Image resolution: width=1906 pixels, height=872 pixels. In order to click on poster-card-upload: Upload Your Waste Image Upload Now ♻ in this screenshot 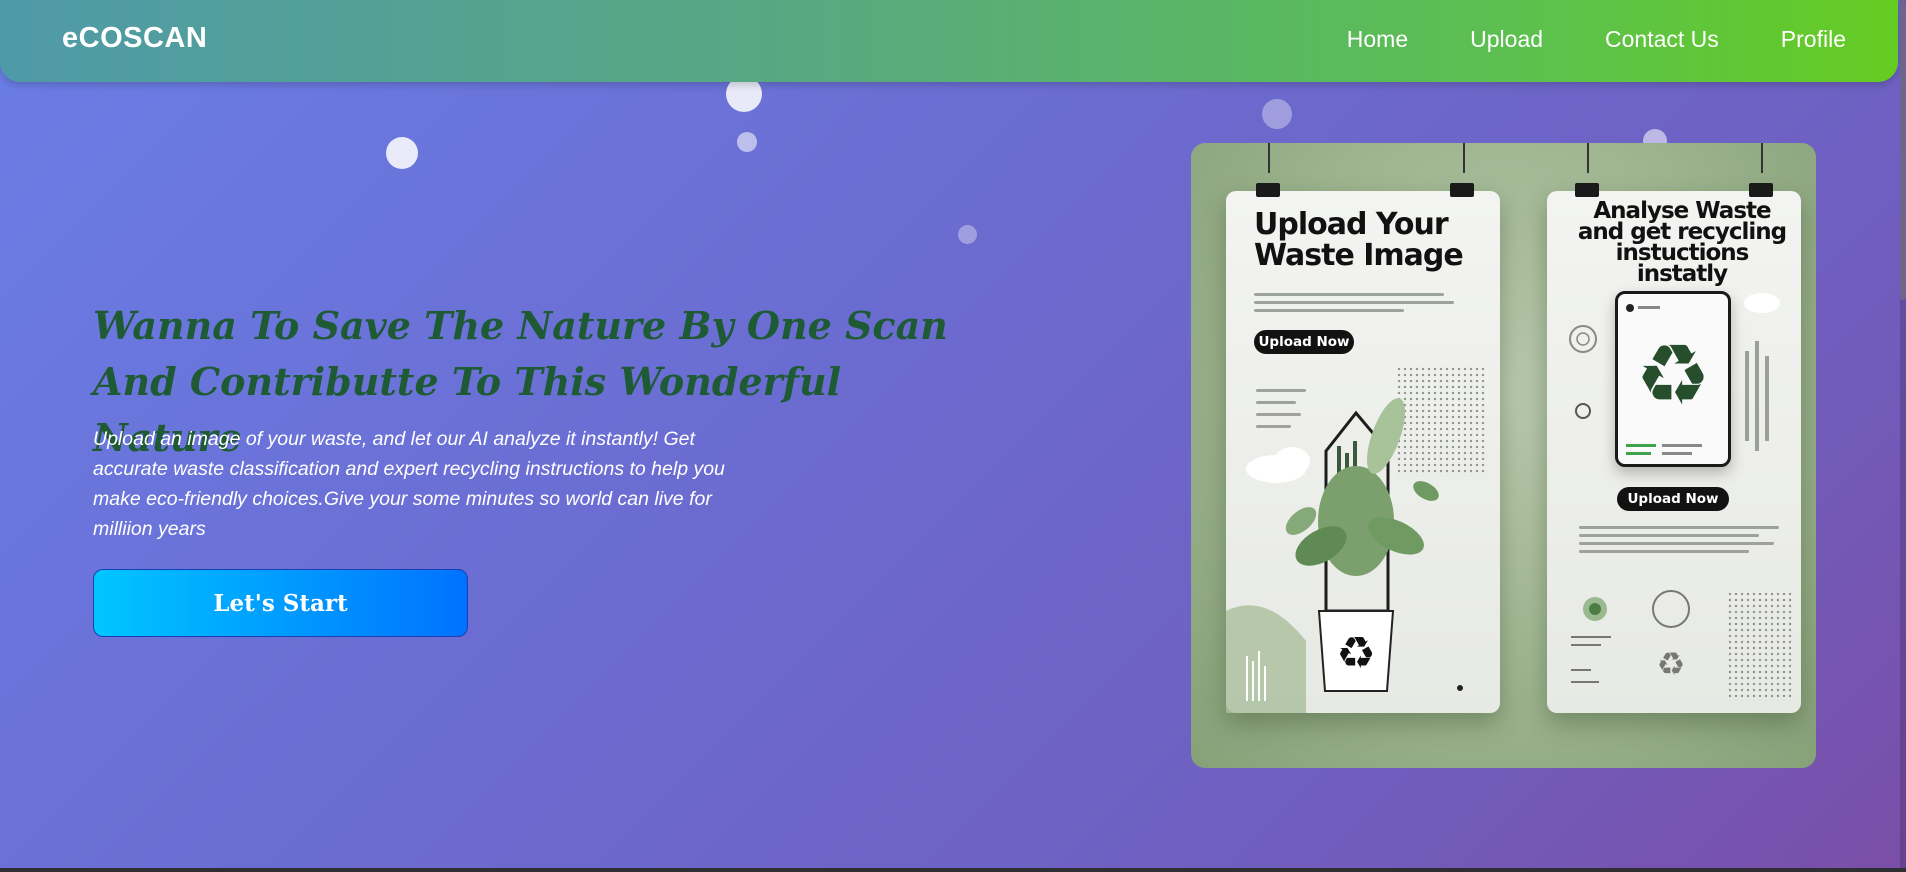, I will do `click(1363, 448)`.